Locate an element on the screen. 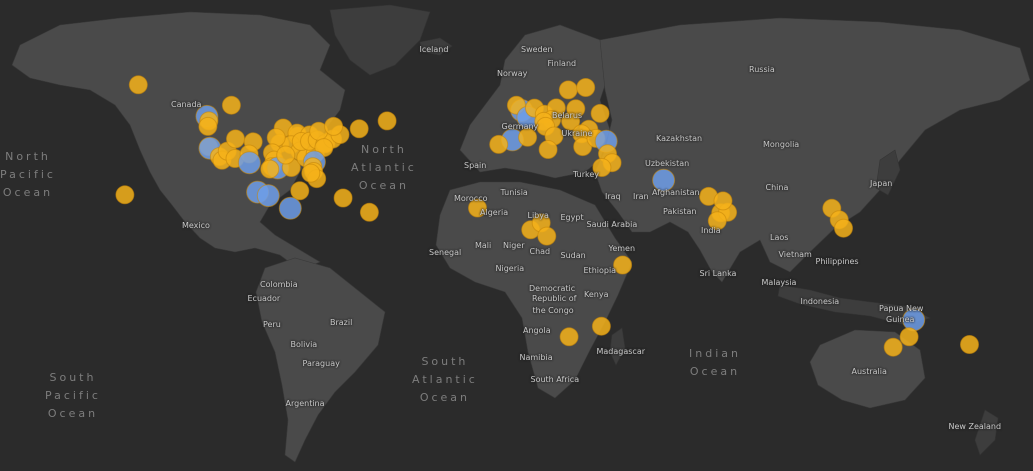  ocean-label-south-pacific-ocean: South Pacific Ocean is located at coordinates (73, 395).